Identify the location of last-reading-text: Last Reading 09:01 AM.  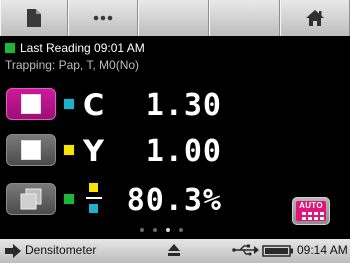
(82, 48).